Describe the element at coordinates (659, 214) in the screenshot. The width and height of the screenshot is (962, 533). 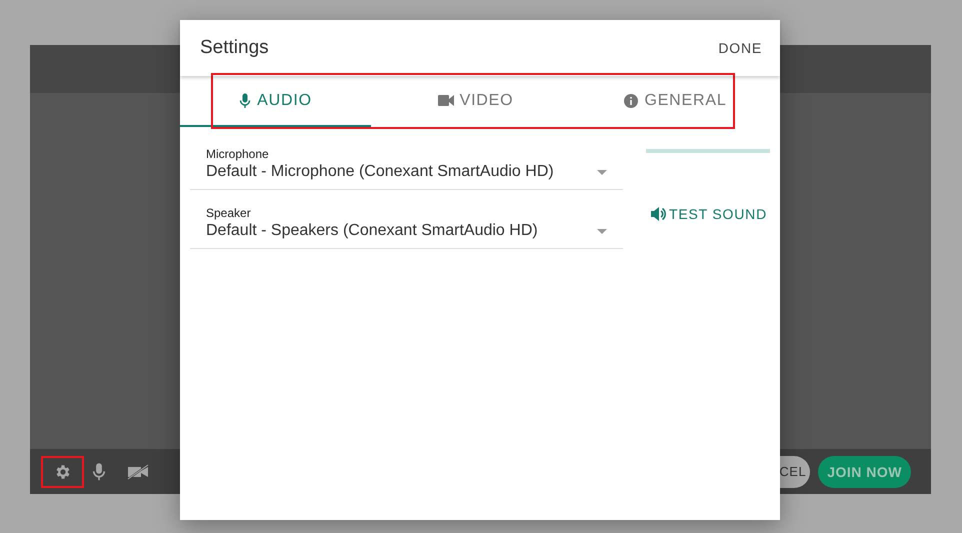
I see `speaker-icon` at that location.